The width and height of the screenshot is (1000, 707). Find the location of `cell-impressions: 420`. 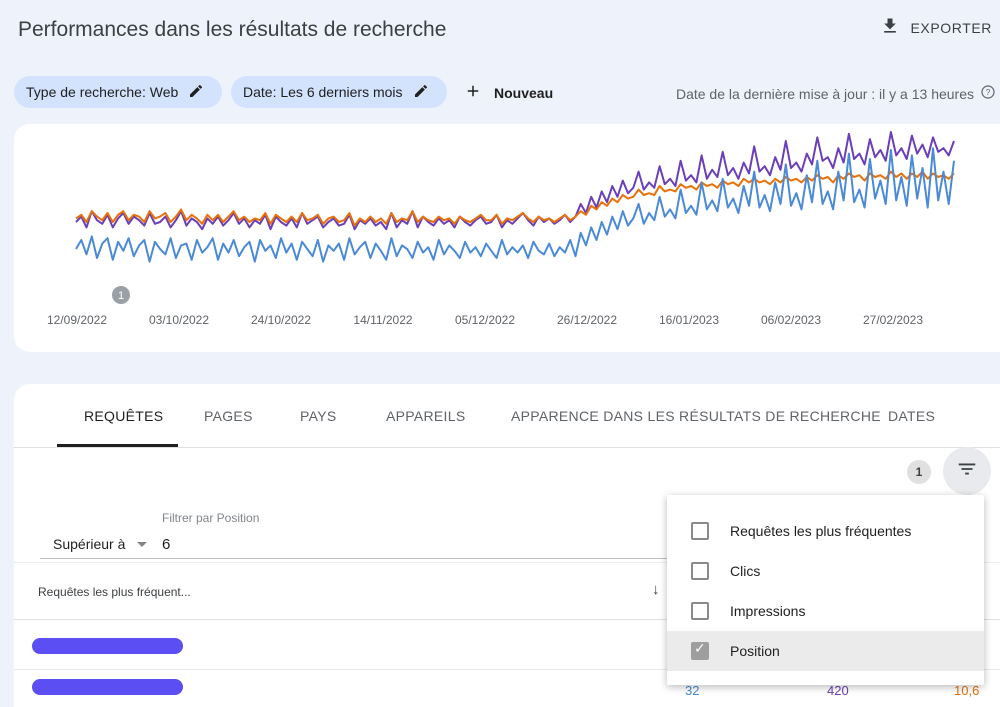

cell-impressions: 420 is located at coordinates (838, 690).